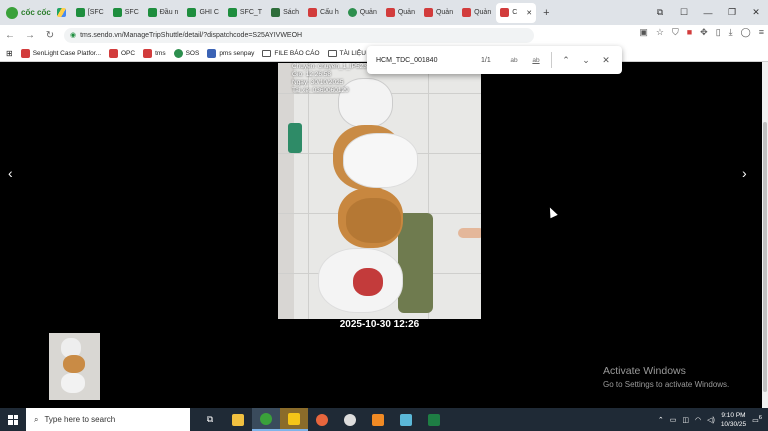 The height and width of the screenshot is (431, 768). I want to click on restore-icon: ❐, so click(732, 12).